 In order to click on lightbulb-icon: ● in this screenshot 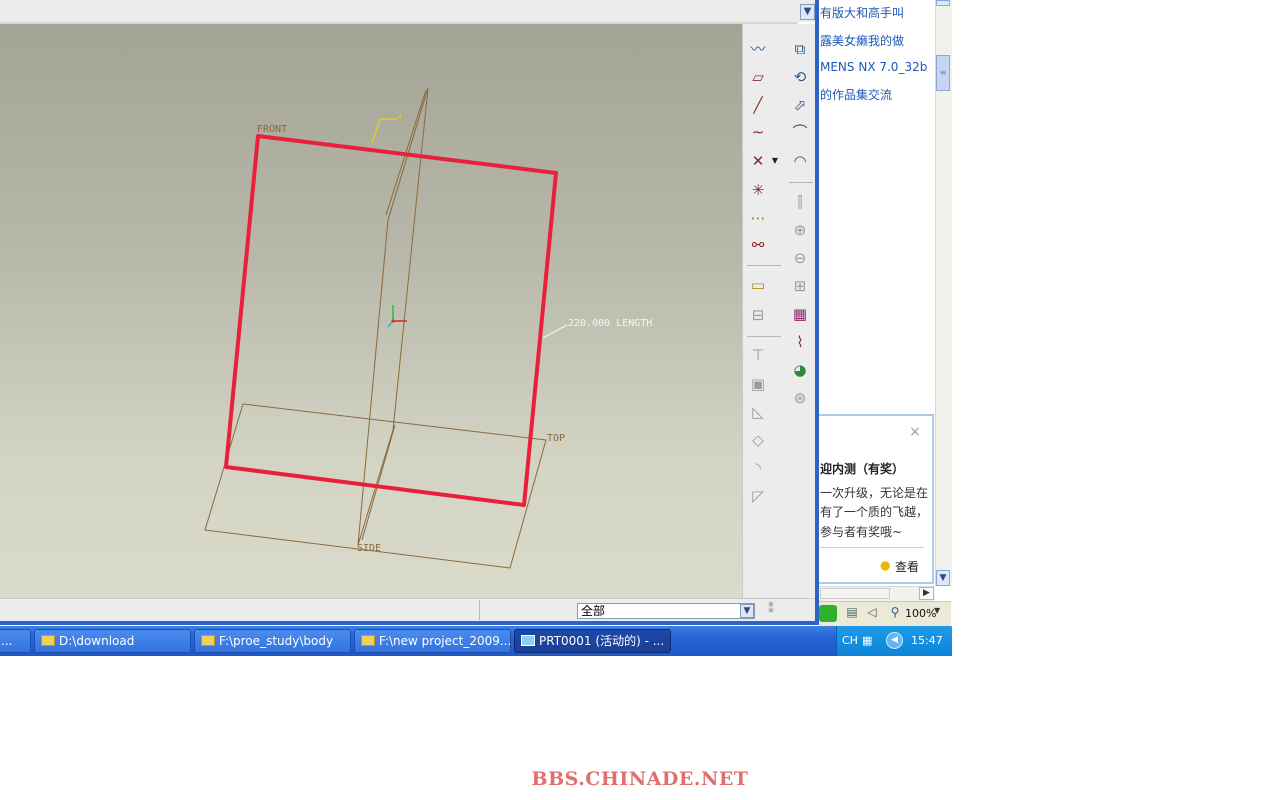, I will do `click(885, 565)`.